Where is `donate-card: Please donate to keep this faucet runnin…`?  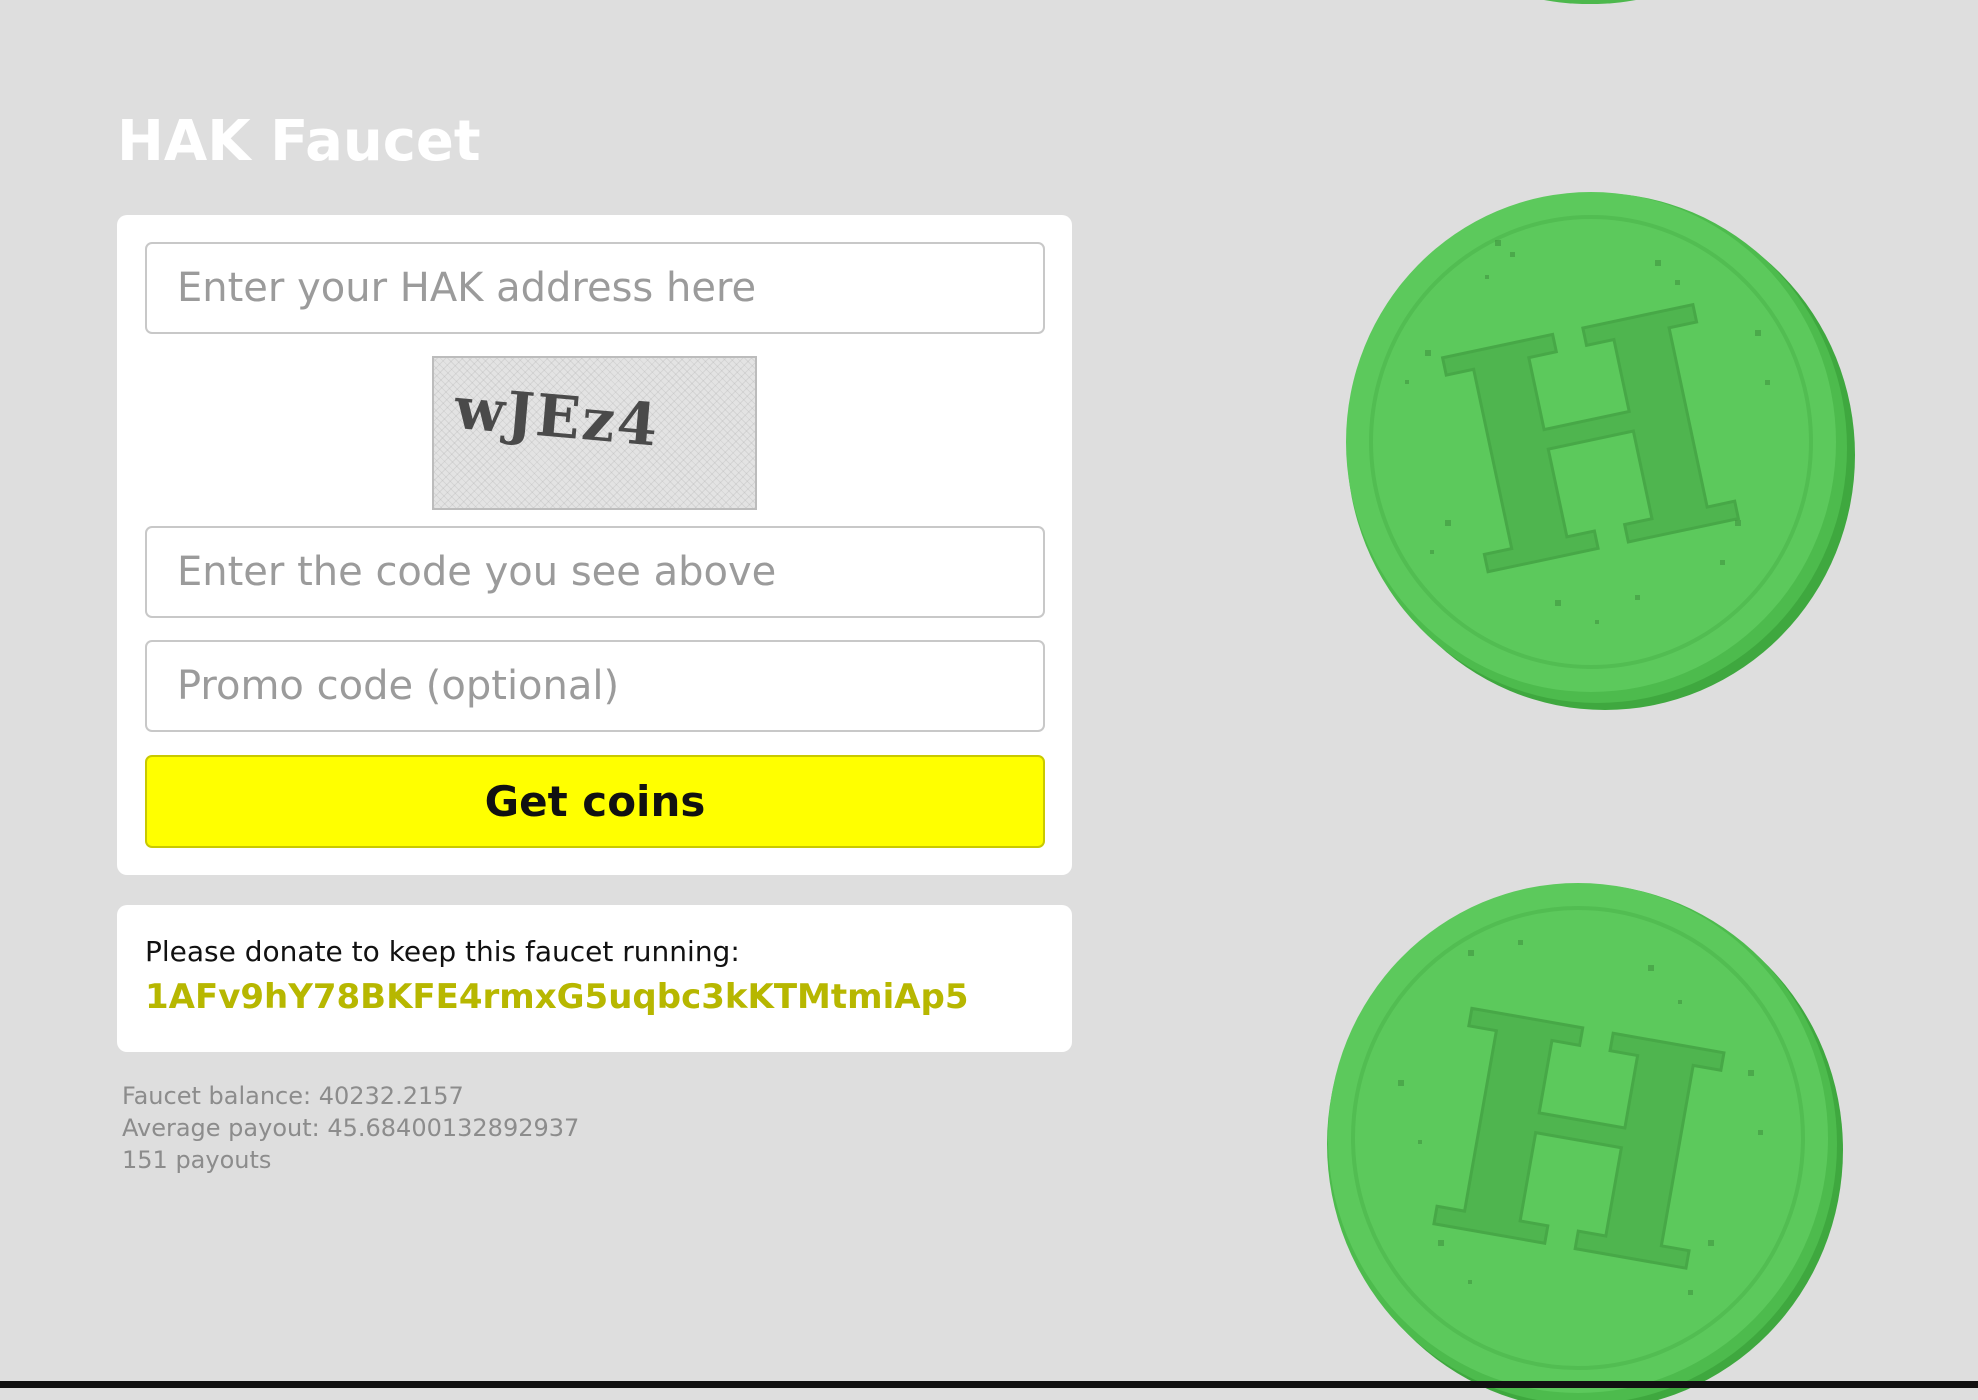 donate-card: Please donate to keep this faucet runnin… is located at coordinates (594, 978).